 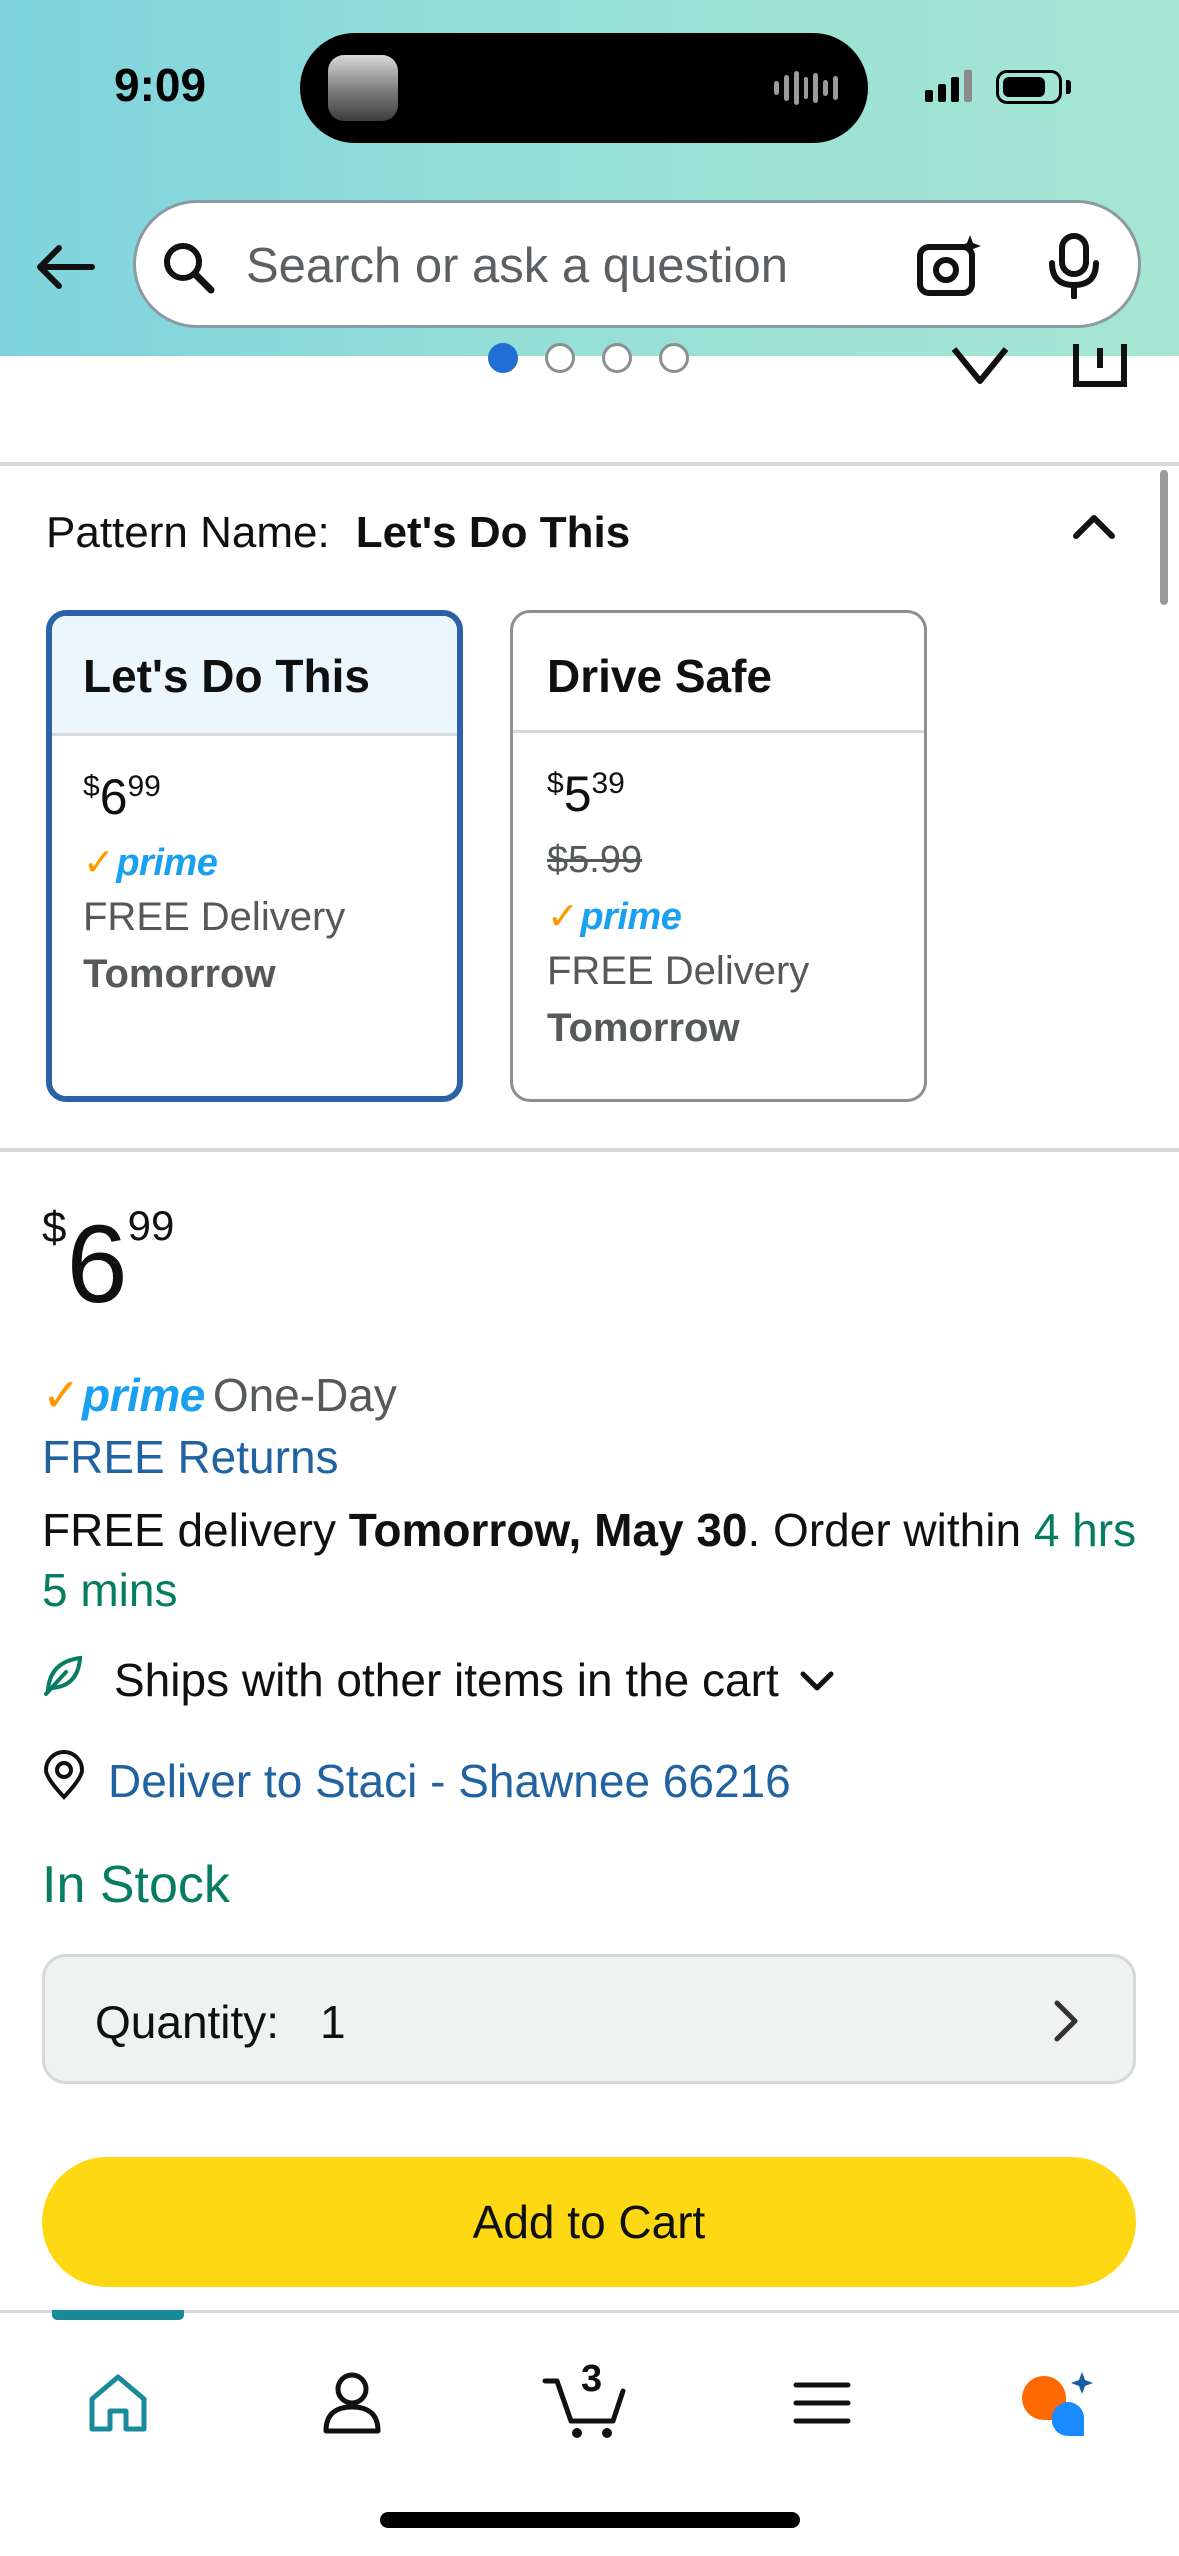 I want to click on quantity-value: 1, so click(x=333, y=2022).